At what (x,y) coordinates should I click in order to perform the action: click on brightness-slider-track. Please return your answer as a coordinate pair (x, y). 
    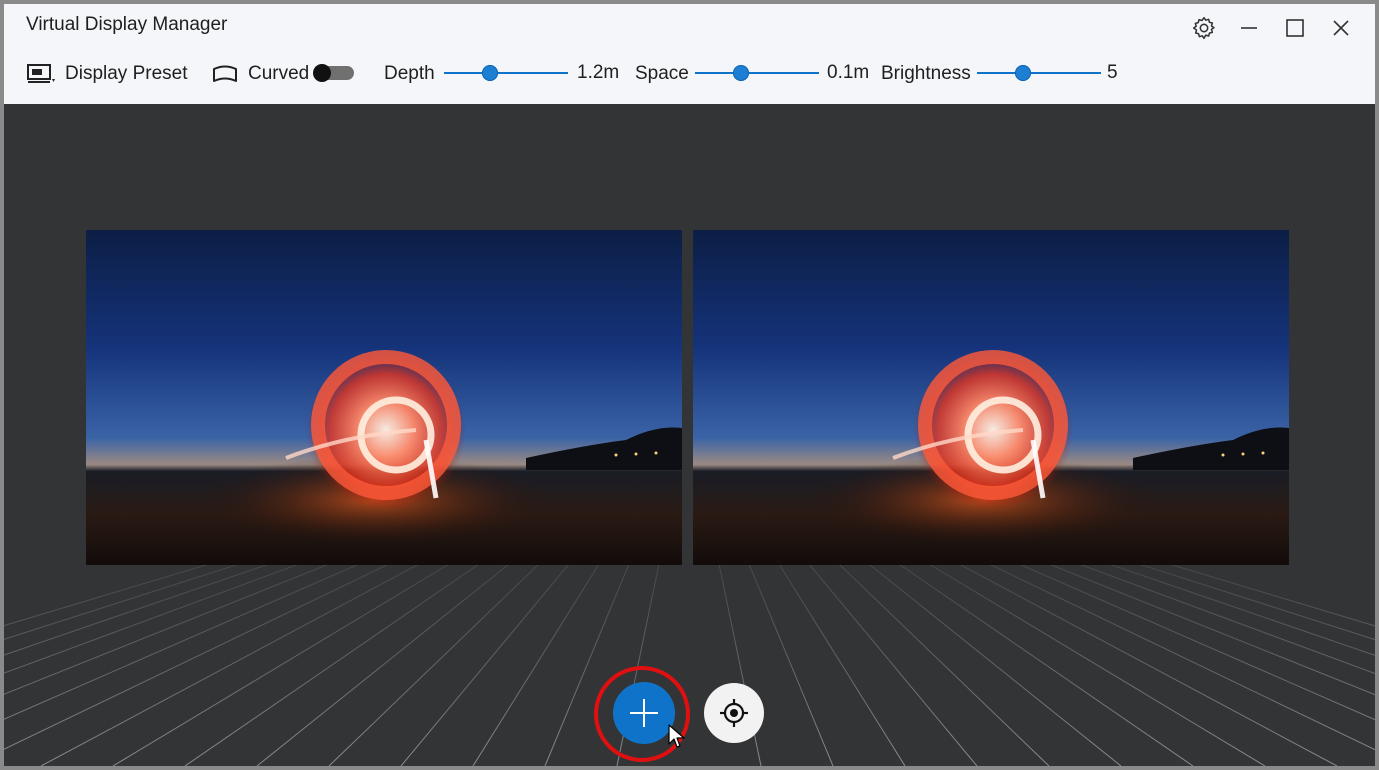
    Looking at the image, I should click on (1039, 73).